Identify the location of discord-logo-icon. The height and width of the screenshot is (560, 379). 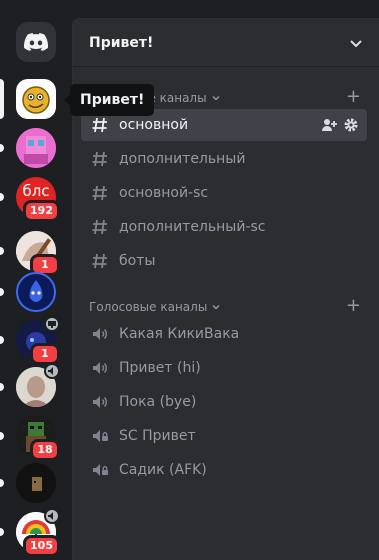
(36, 42).